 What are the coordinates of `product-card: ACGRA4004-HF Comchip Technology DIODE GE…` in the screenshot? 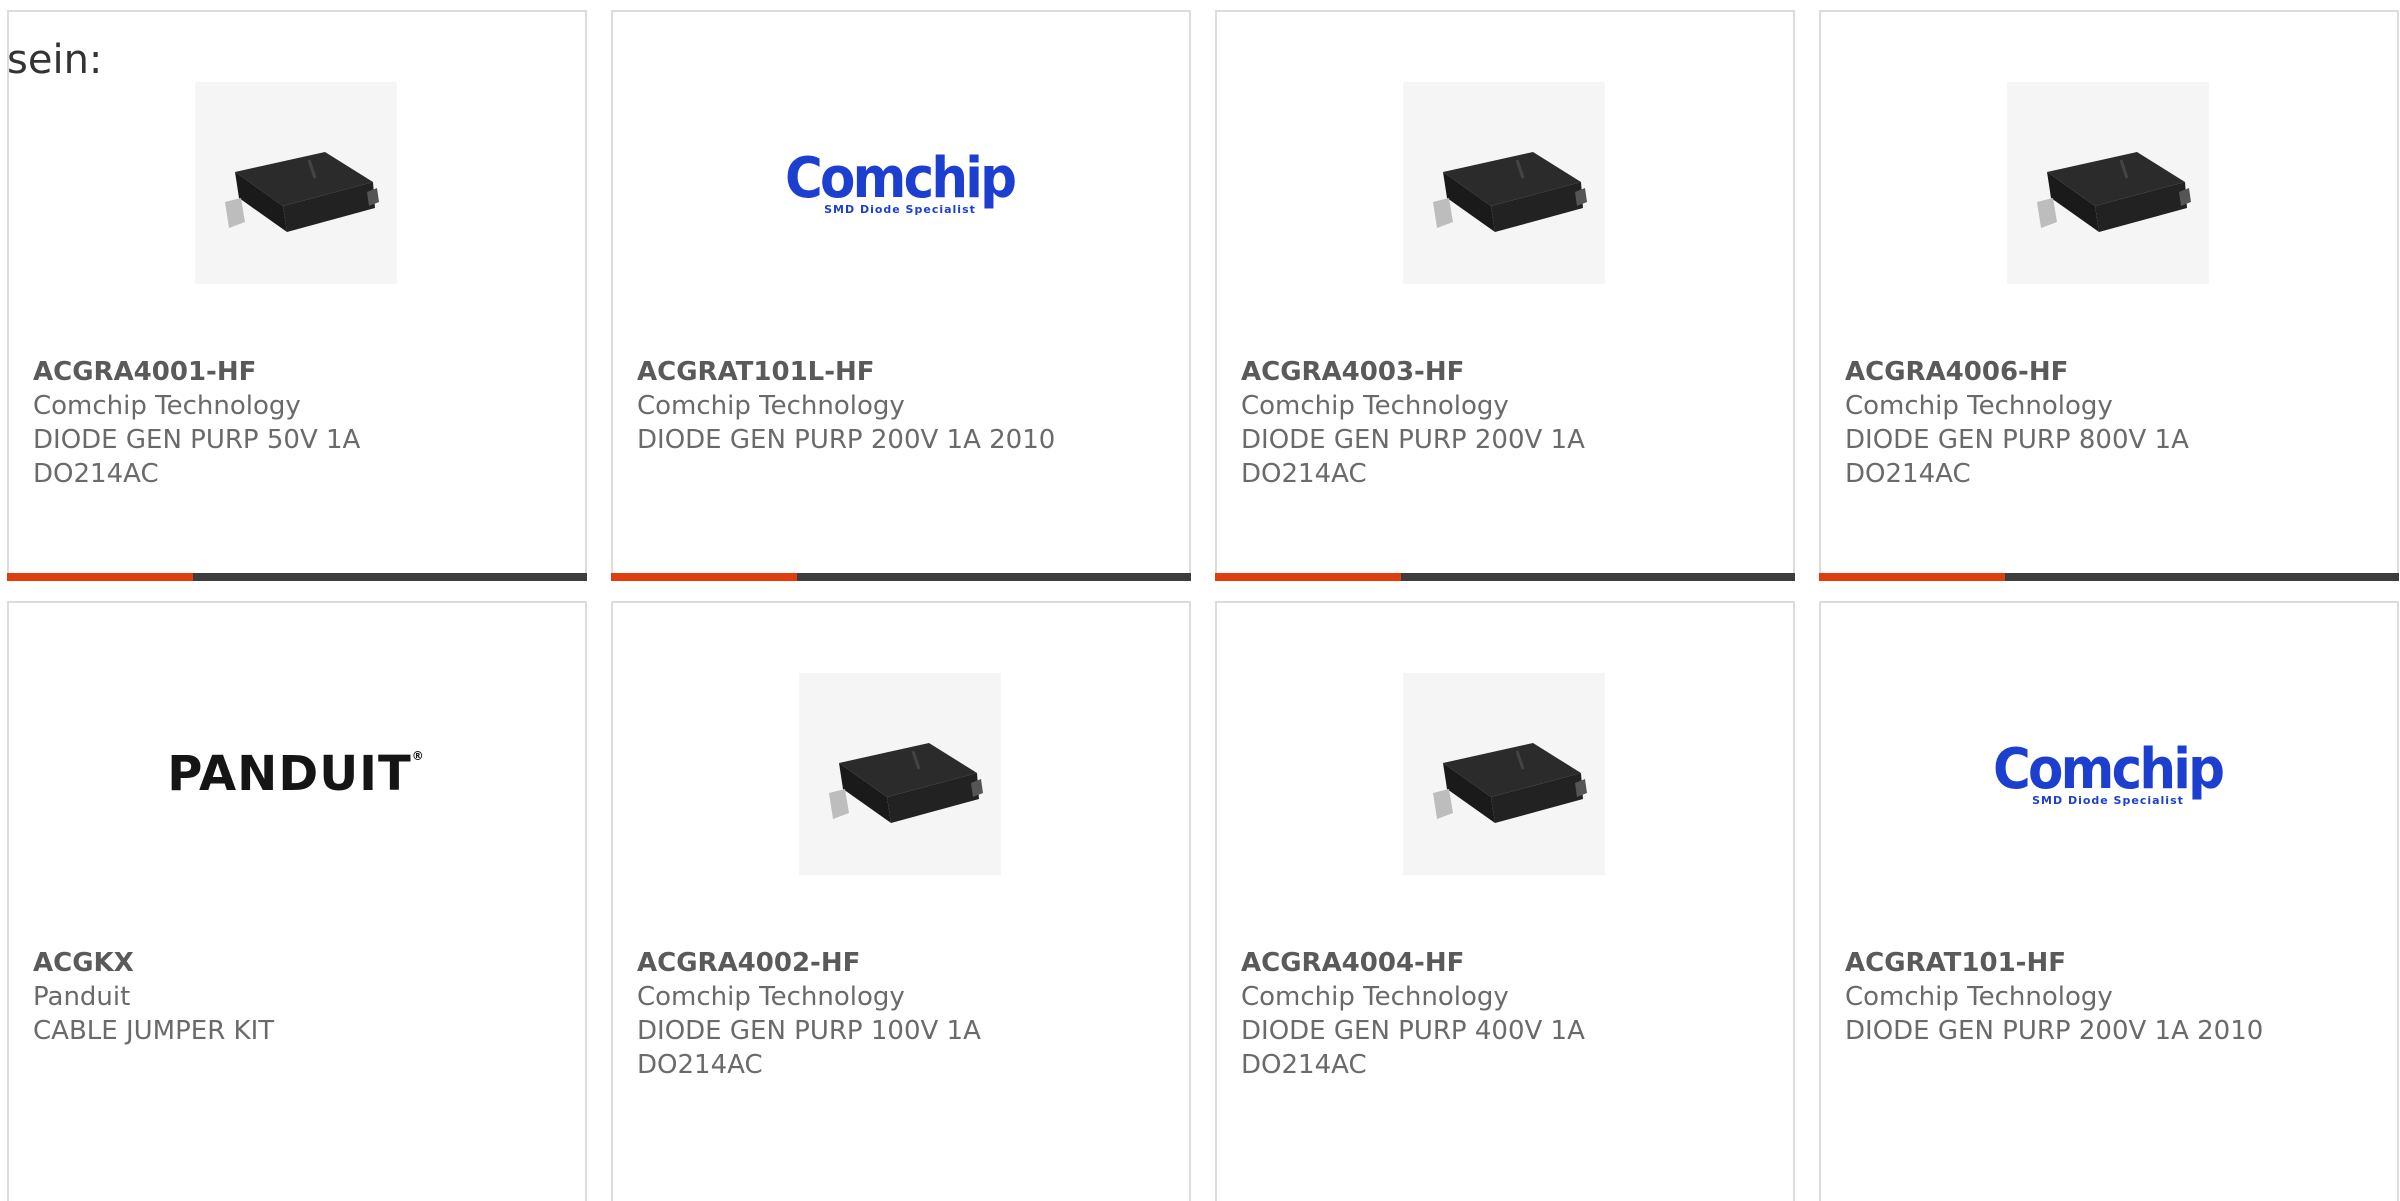 It's located at (1505, 901).